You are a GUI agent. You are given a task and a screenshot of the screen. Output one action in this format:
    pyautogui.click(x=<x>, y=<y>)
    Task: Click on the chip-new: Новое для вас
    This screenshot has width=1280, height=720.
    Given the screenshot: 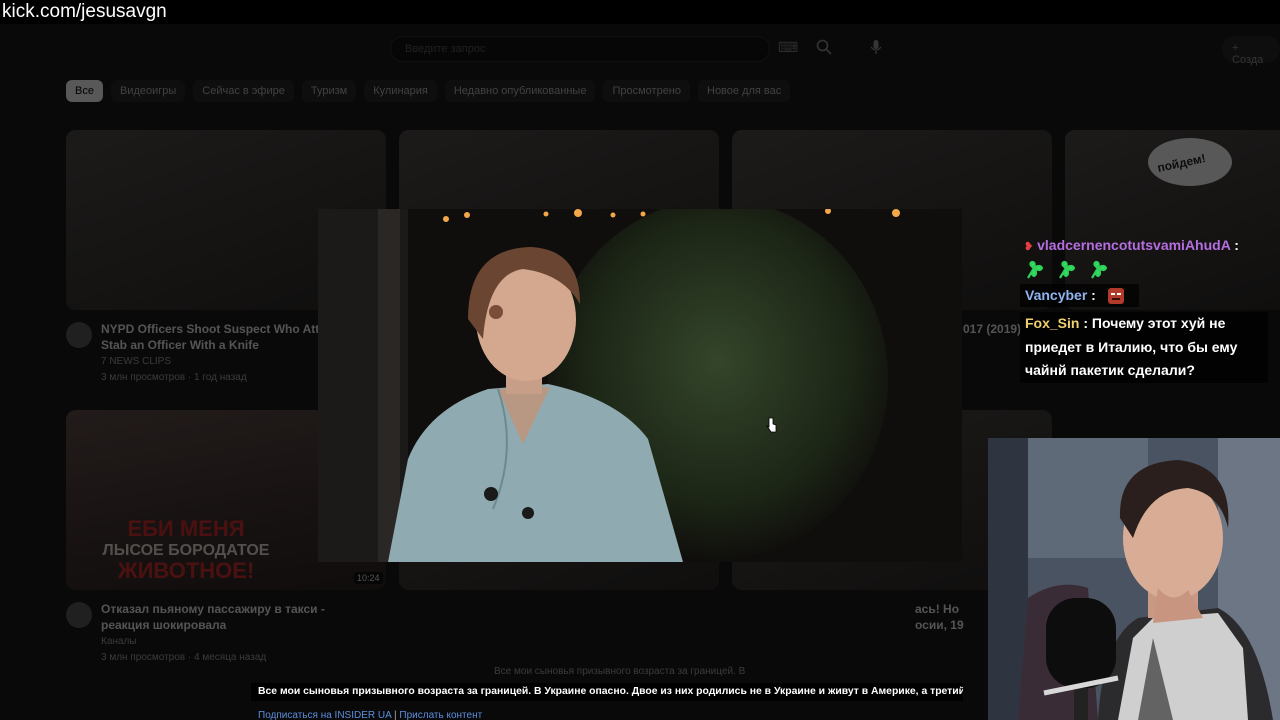 What is the action you would take?
    pyautogui.click(x=744, y=91)
    